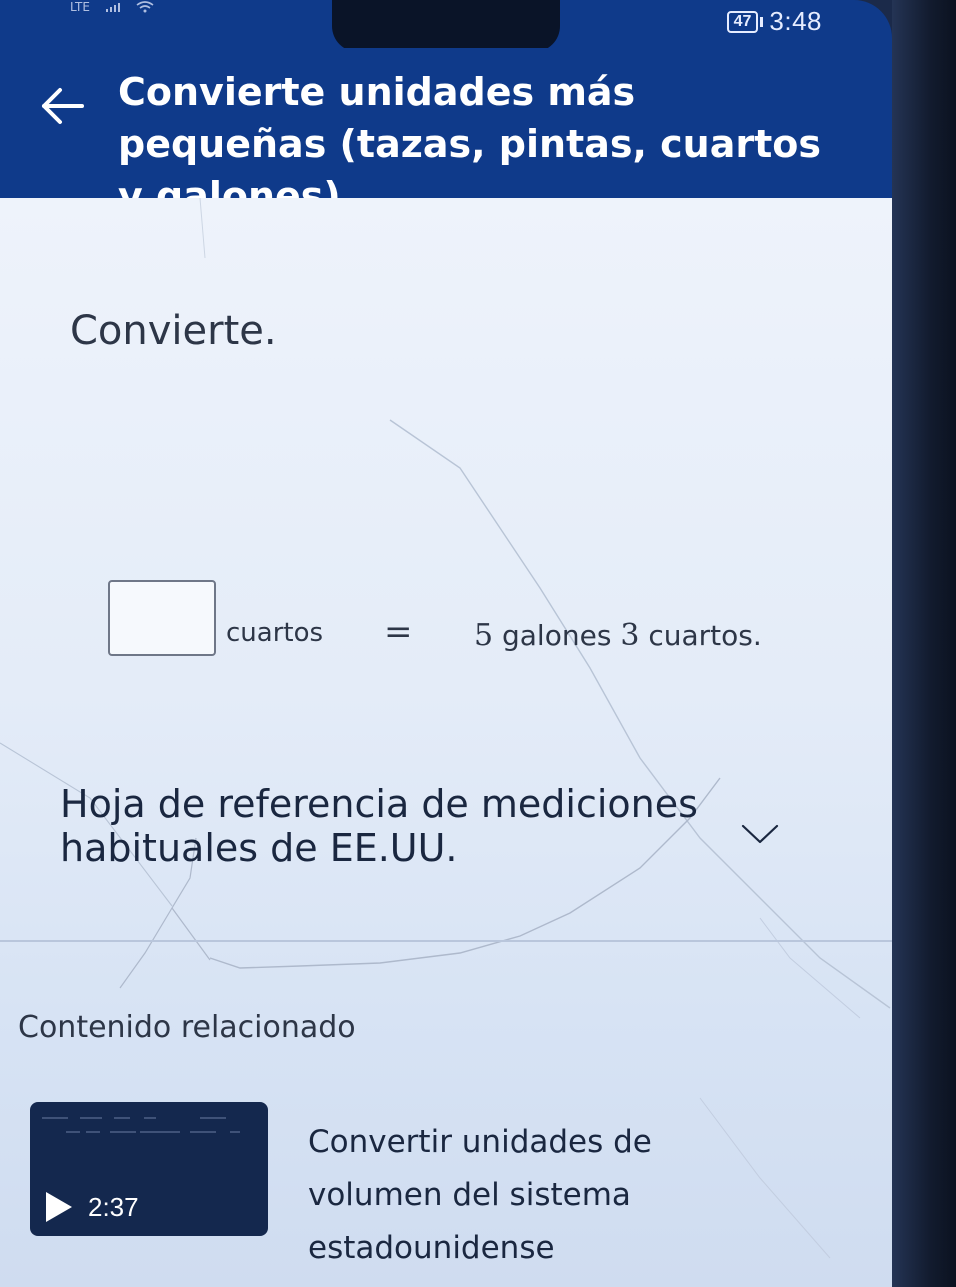 This screenshot has width=956, height=1287. I want to click on network-type: LTE, so click(80, 7).